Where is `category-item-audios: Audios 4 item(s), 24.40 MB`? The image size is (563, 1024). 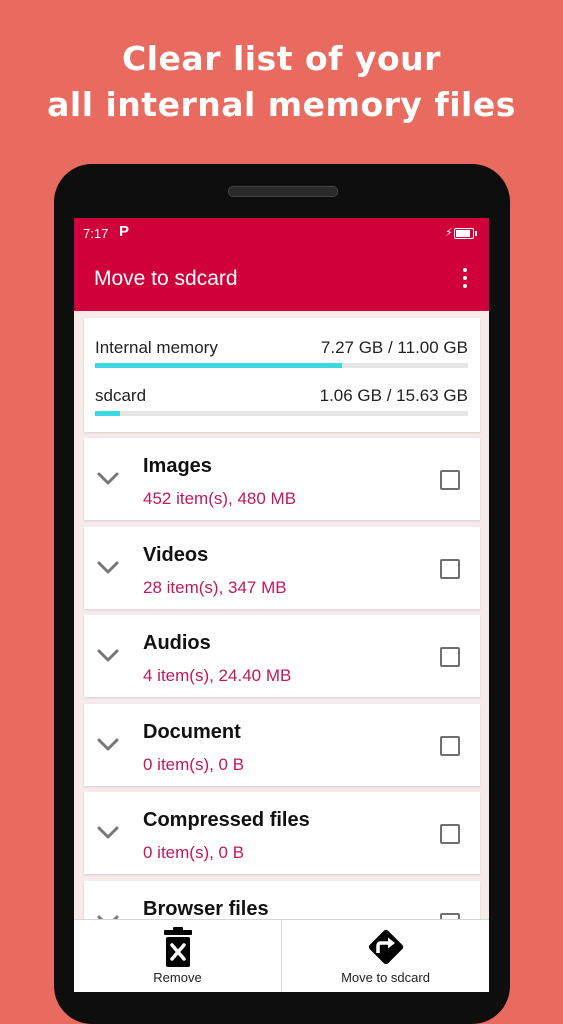 category-item-audios: Audios 4 item(s), 24.40 MB is located at coordinates (282, 656).